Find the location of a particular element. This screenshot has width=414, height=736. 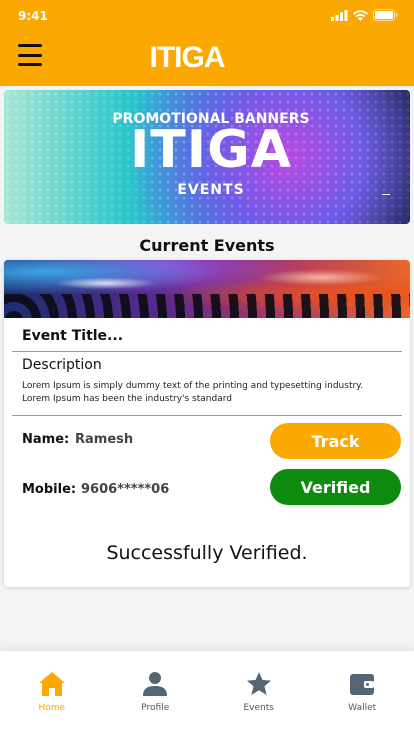

mobile-value: 9606*****06 is located at coordinates (125, 489).